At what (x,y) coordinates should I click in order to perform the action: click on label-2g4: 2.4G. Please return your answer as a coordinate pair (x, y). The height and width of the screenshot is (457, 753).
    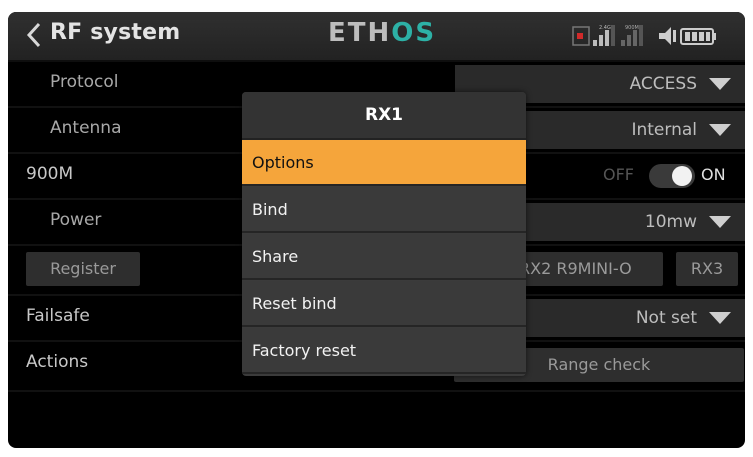
    Looking at the image, I should click on (605, 28).